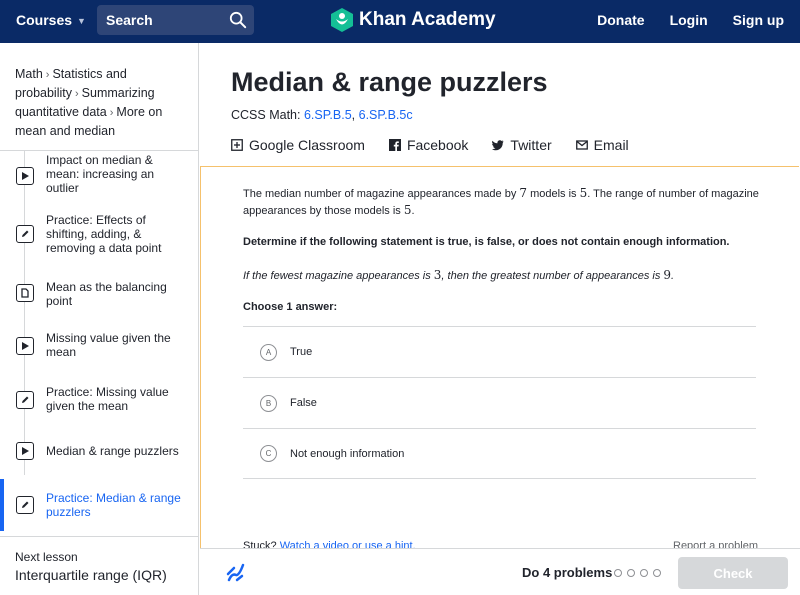  I want to click on email-icon, so click(581, 145).